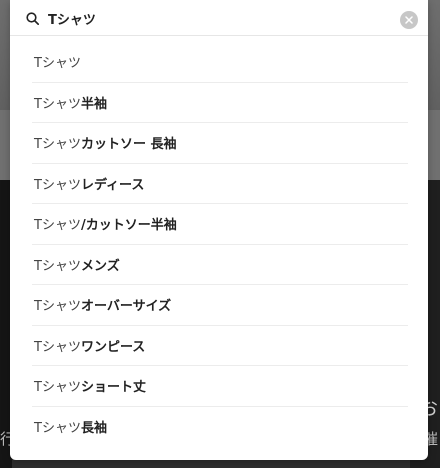 This screenshot has height=468, width=440. What do you see at coordinates (100, 266) in the screenshot?
I see `suggestion-completion-text: メンズ` at bounding box center [100, 266].